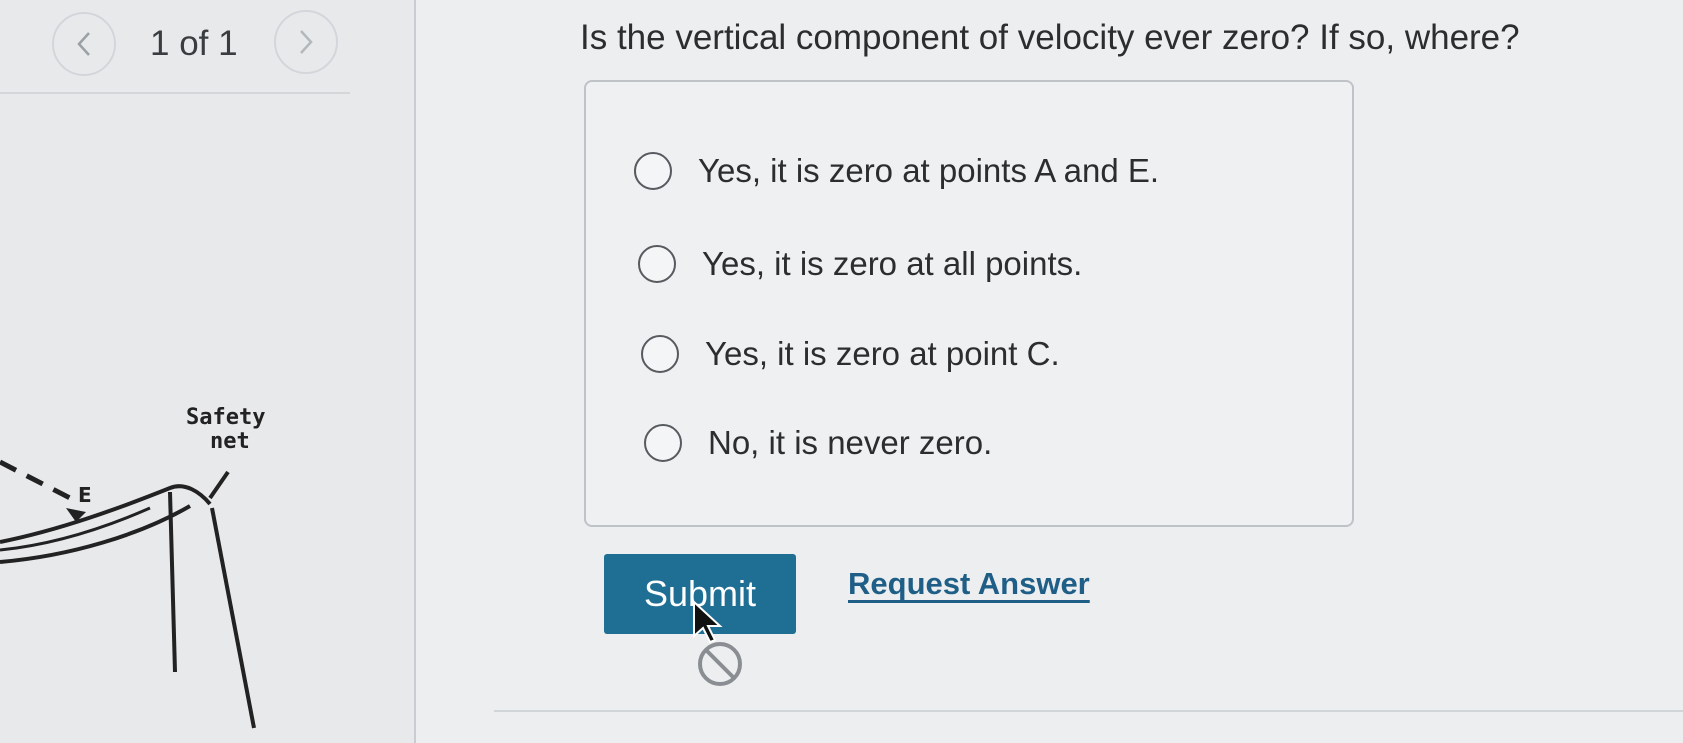 Image resolution: width=1683 pixels, height=743 pixels. I want to click on safety-net-figure: Safety net E, so click(132, 567).